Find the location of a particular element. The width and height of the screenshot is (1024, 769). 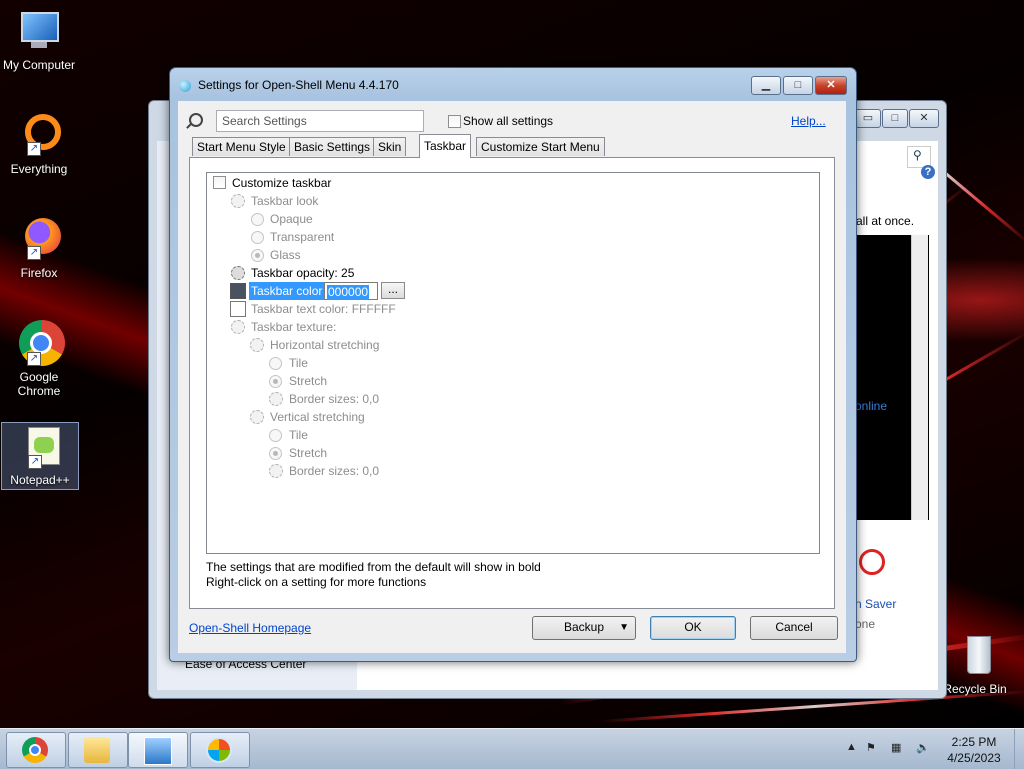

desktop-icon-my-computer: My Computer is located at coordinates (39, 40).